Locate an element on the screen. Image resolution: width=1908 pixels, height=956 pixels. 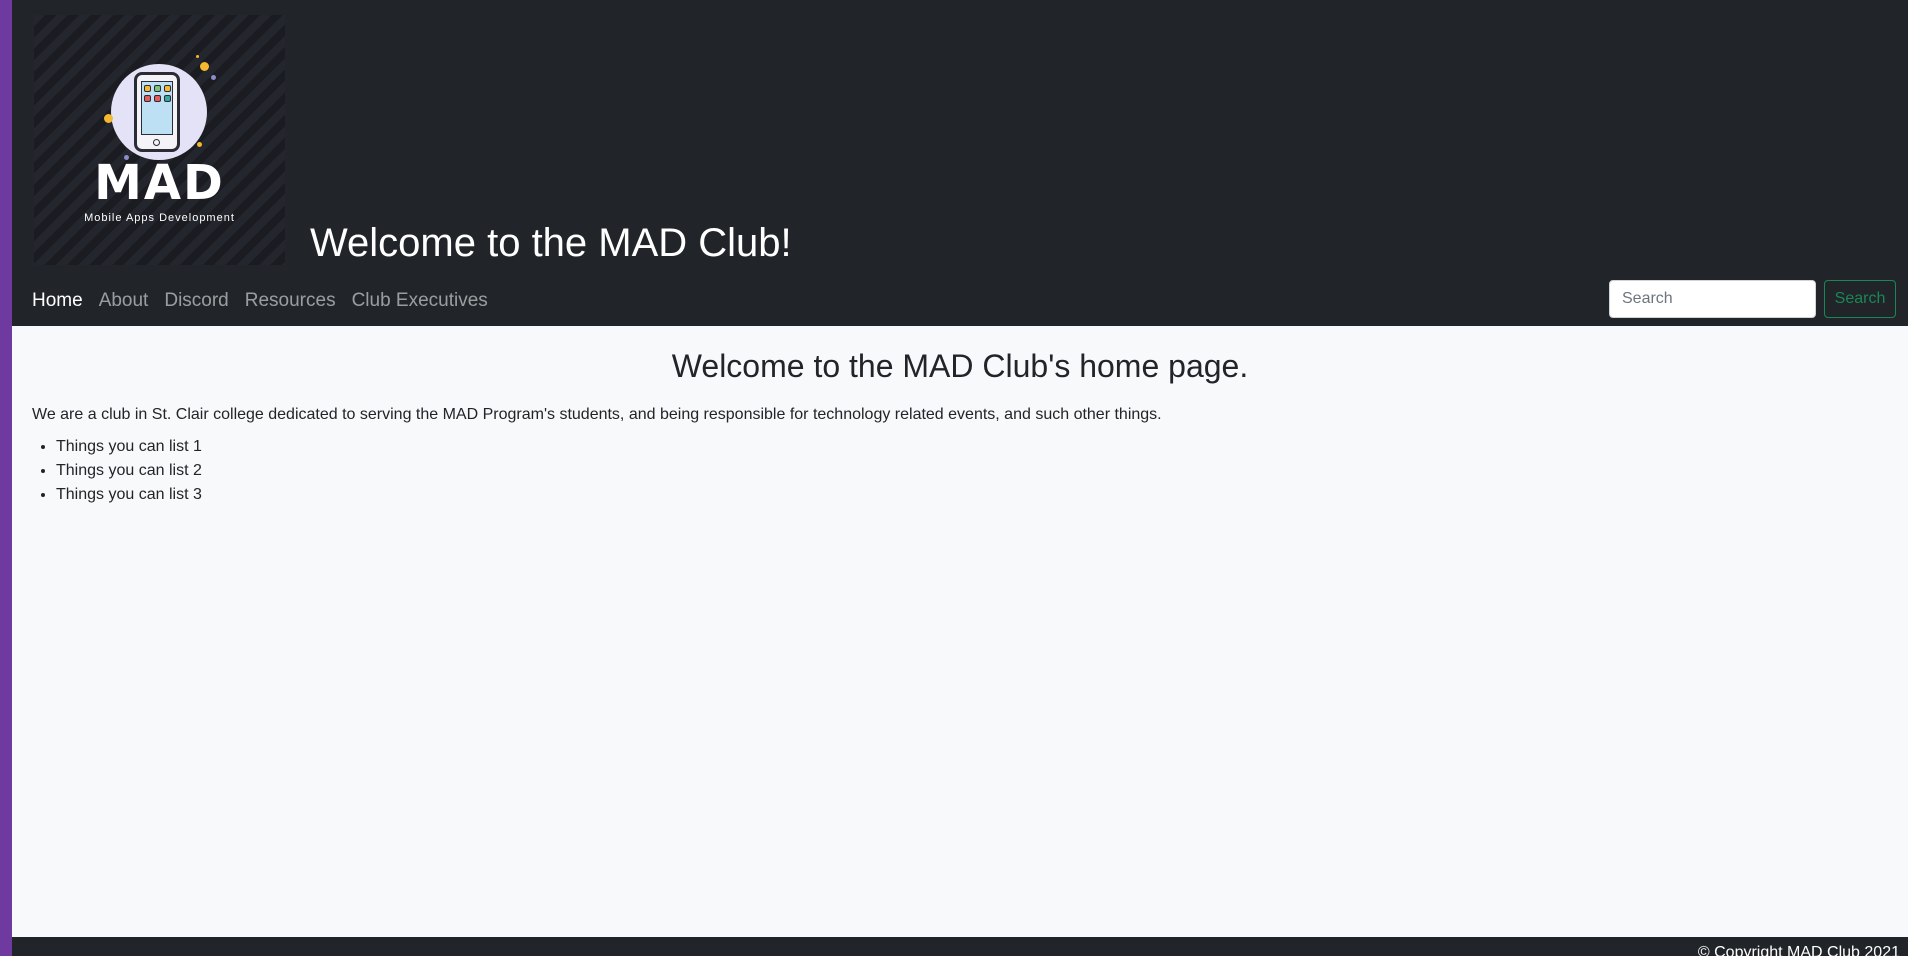
left-accent-bar is located at coordinates (6, 478).